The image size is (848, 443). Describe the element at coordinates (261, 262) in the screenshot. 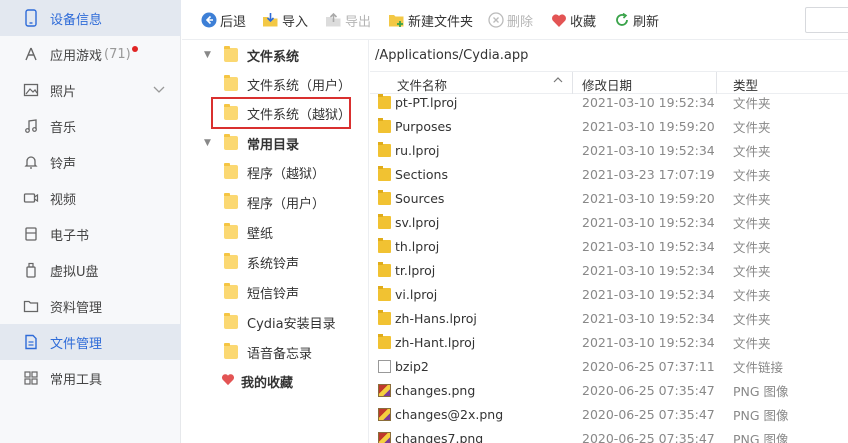

I see `tree-item-system-ringtones: 系统铃声` at that location.